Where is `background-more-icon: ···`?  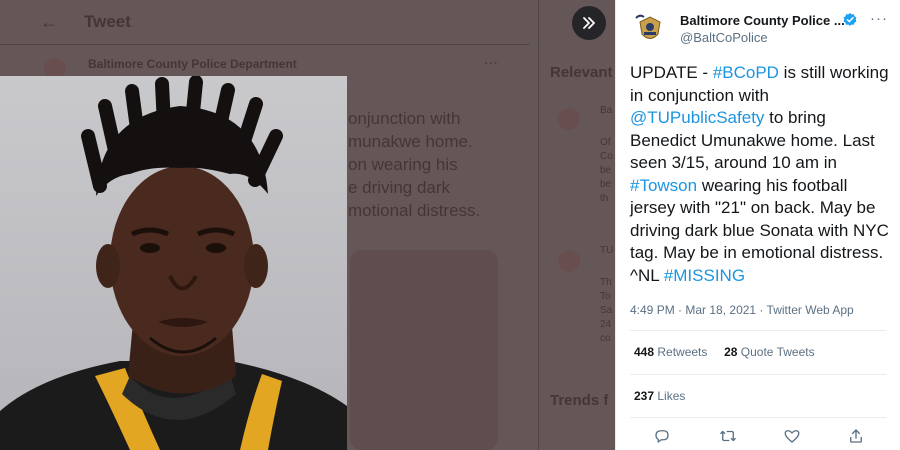 background-more-icon: ··· is located at coordinates (491, 62).